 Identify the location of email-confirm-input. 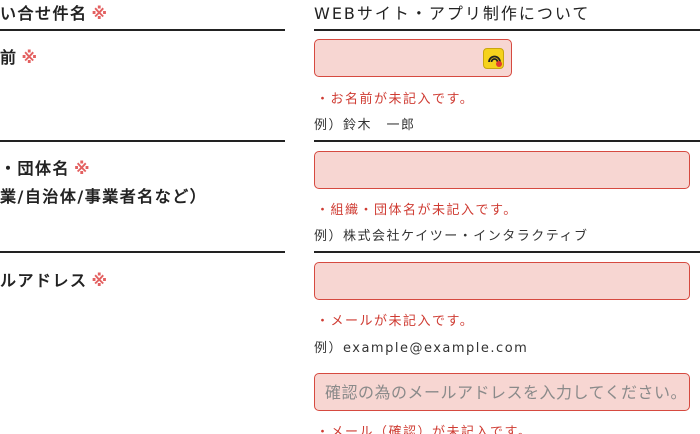
(502, 392).